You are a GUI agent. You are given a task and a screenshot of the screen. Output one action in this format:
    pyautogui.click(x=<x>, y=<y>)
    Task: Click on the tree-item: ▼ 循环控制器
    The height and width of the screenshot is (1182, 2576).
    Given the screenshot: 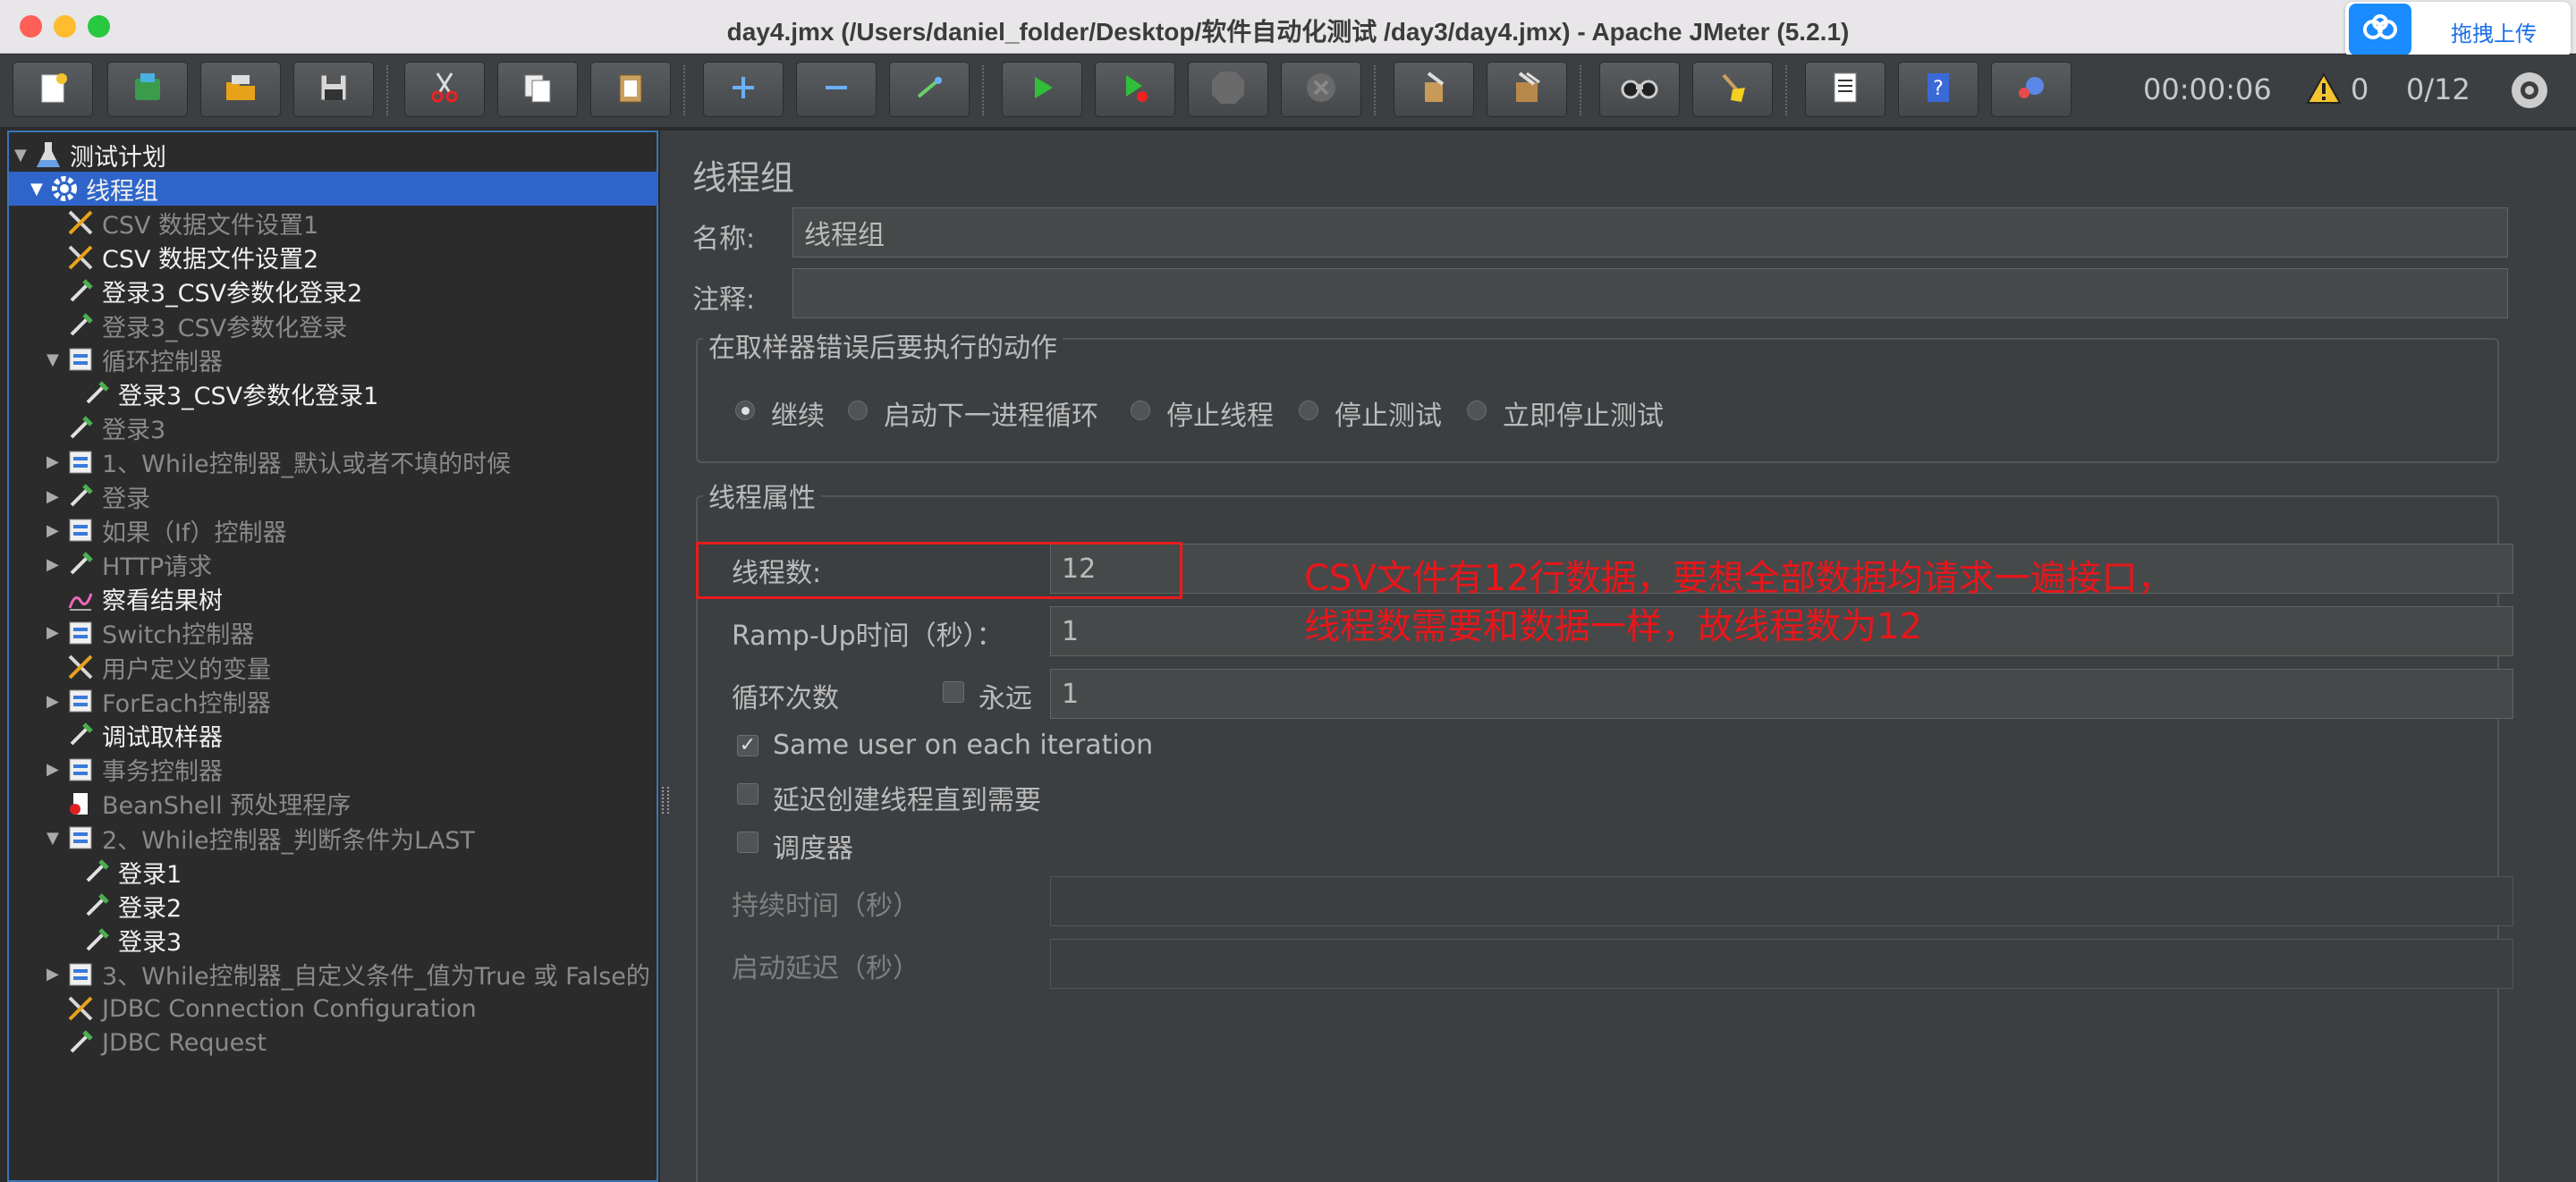 What is the action you would take?
    pyautogui.click(x=350, y=359)
    